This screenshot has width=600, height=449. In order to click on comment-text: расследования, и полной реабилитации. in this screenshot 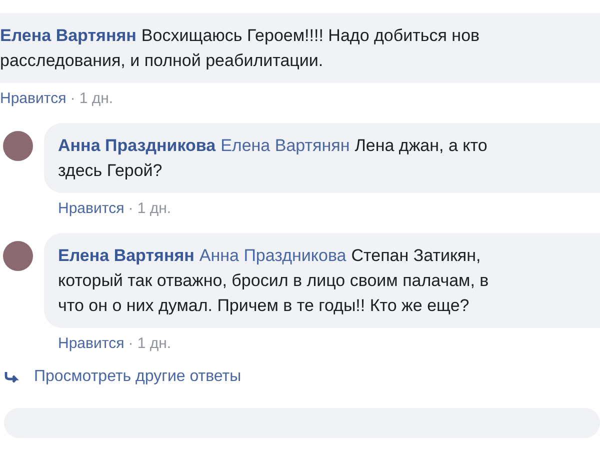, I will do `click(162, 60)`.